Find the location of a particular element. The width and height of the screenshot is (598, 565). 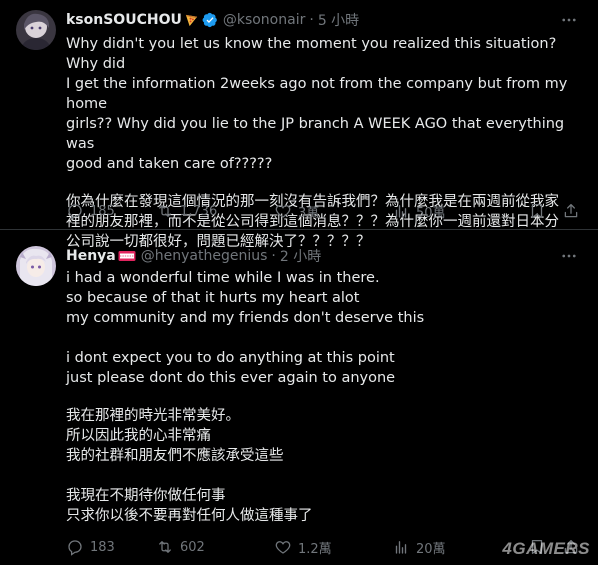

reply-count: 185 is located at coordinates (102, 211).